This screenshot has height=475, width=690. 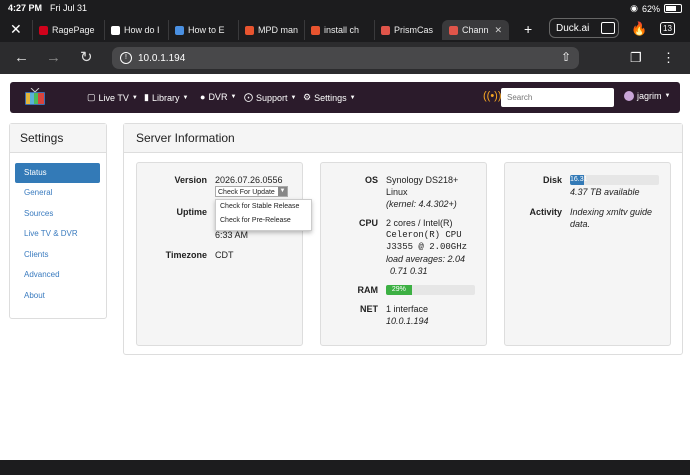 I want to click on update-select: Check For Update ▼, so click(x=251, y=191).